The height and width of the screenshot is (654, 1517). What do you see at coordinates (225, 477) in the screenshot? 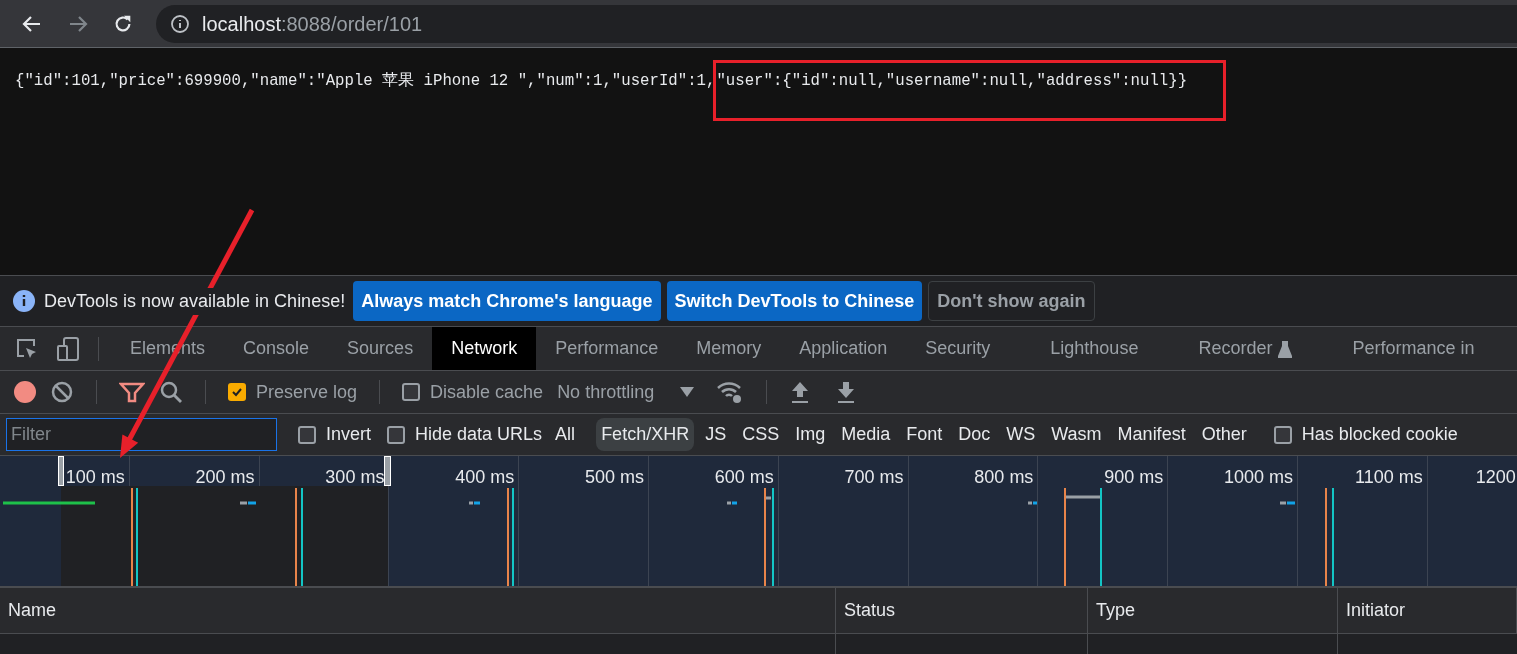
I see `timeline-tick-label: 200 ms` at bounding box center [225, 477].